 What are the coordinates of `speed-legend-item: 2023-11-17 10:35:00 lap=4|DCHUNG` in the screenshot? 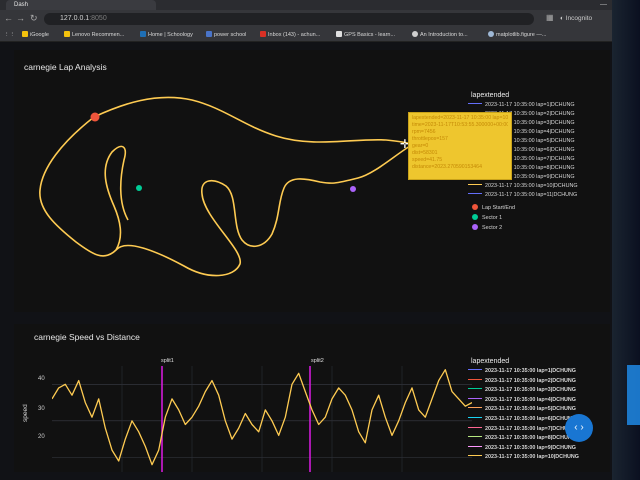 It's located at (522, 400).